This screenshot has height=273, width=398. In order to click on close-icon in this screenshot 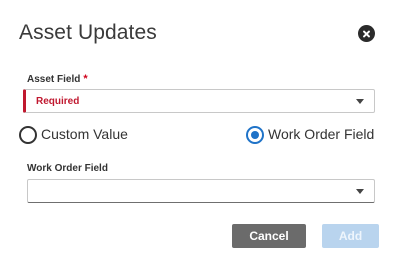, I will do `click(366, 33)`.